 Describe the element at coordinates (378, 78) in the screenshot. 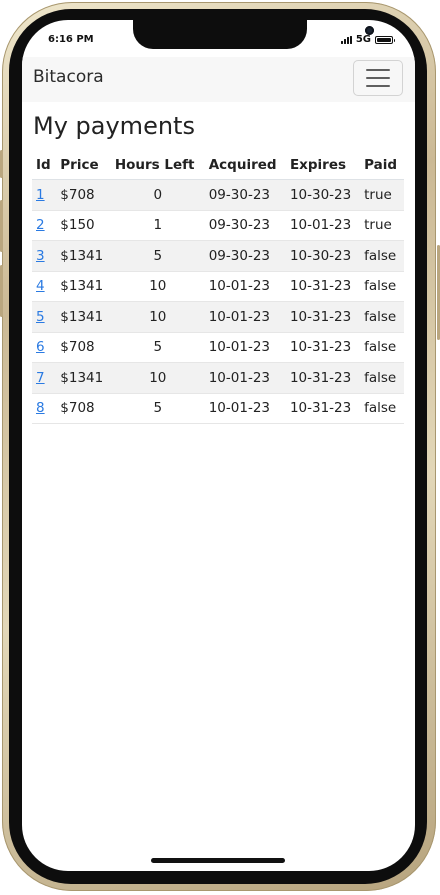

I see `menu-toggle-button` at that location.